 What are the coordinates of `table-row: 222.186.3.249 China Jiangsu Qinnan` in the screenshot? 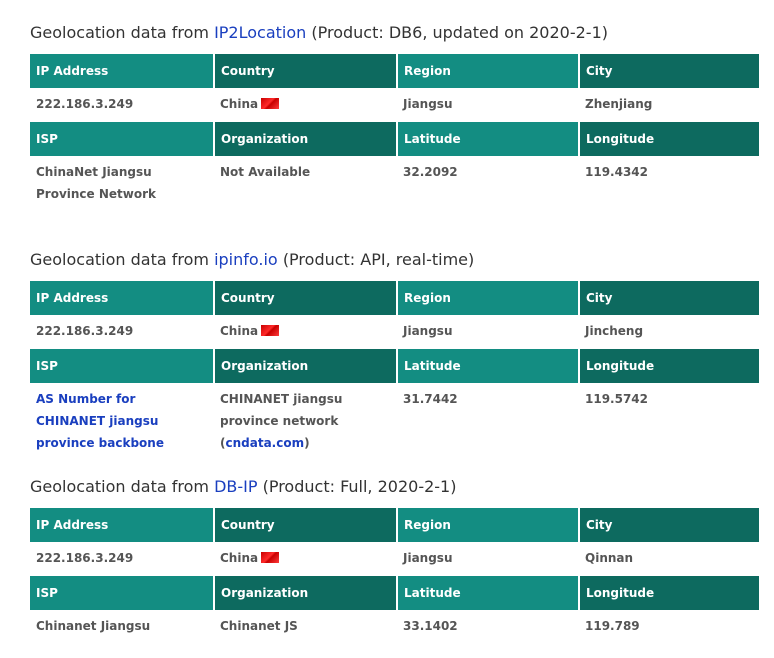 It's located at (394, 559).